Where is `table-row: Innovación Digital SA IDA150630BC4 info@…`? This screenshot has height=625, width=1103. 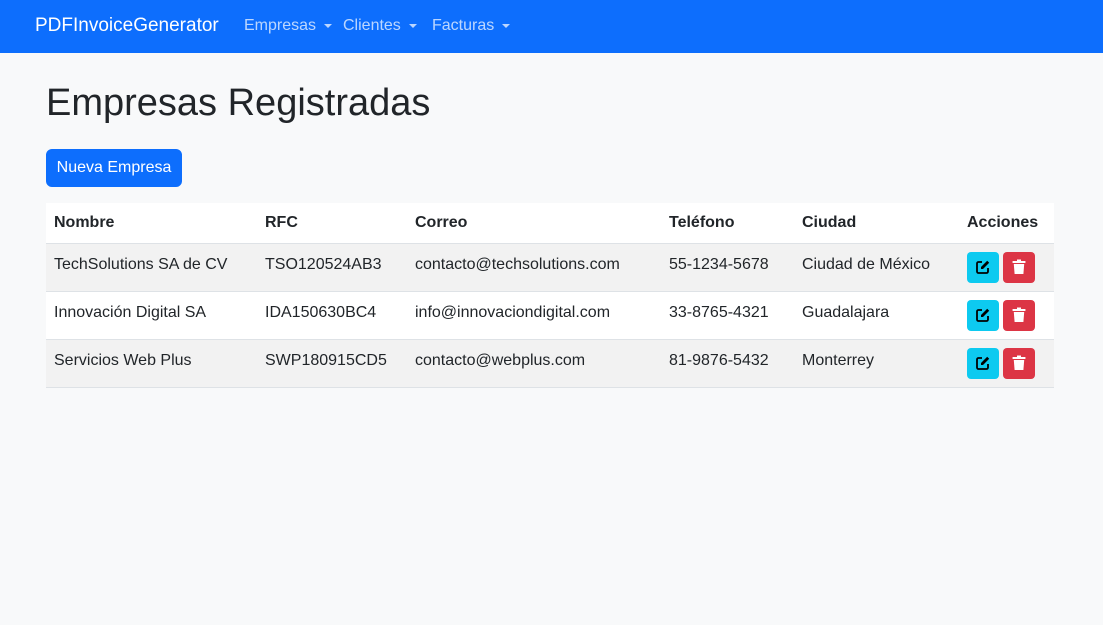 table-row: Innovación Digital SA IDA150630BC4 info@… is located at coordinates (550, 315).